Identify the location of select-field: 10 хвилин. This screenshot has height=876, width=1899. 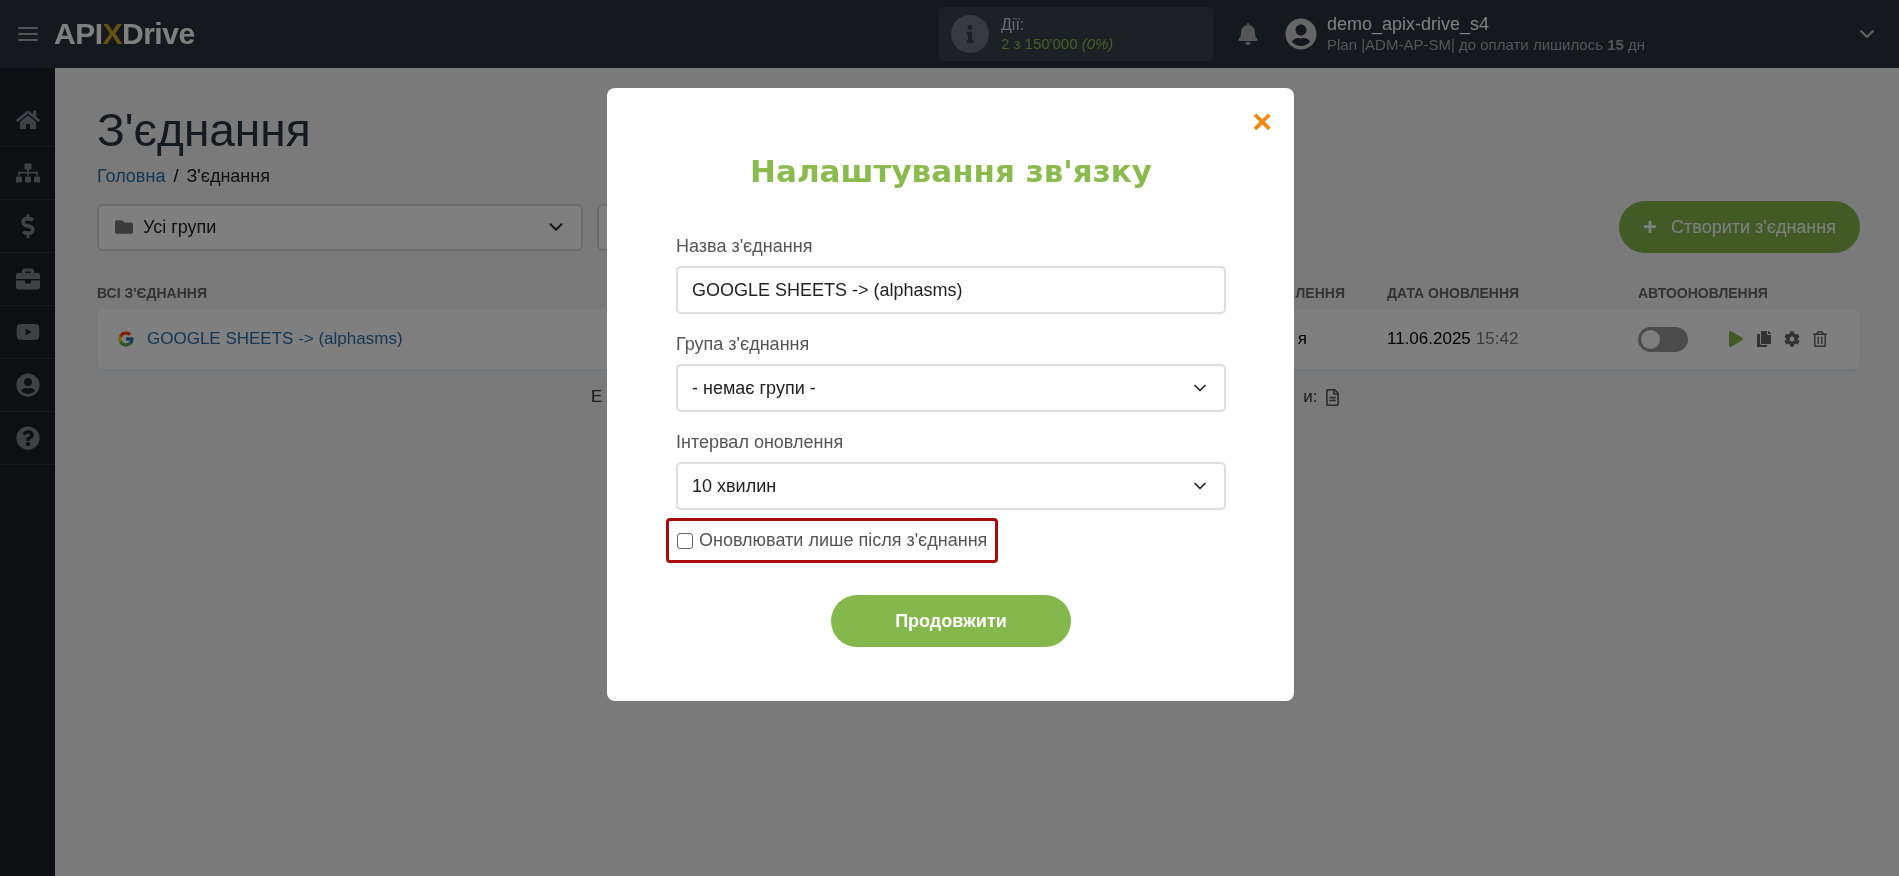
(951, 486).